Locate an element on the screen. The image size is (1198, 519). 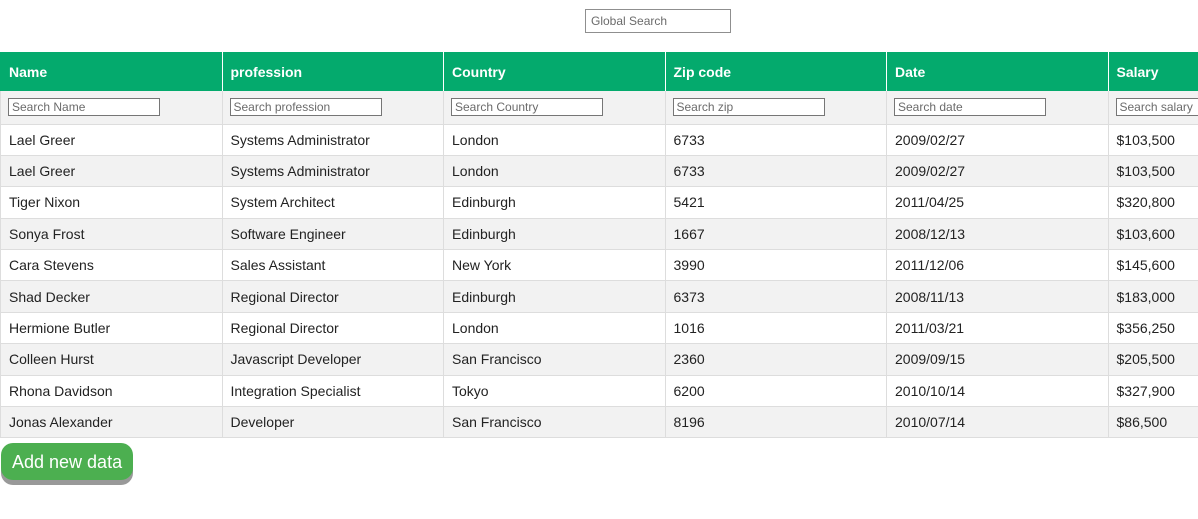
cell-zip-code: 3990 is located at coordinates (775, 265).